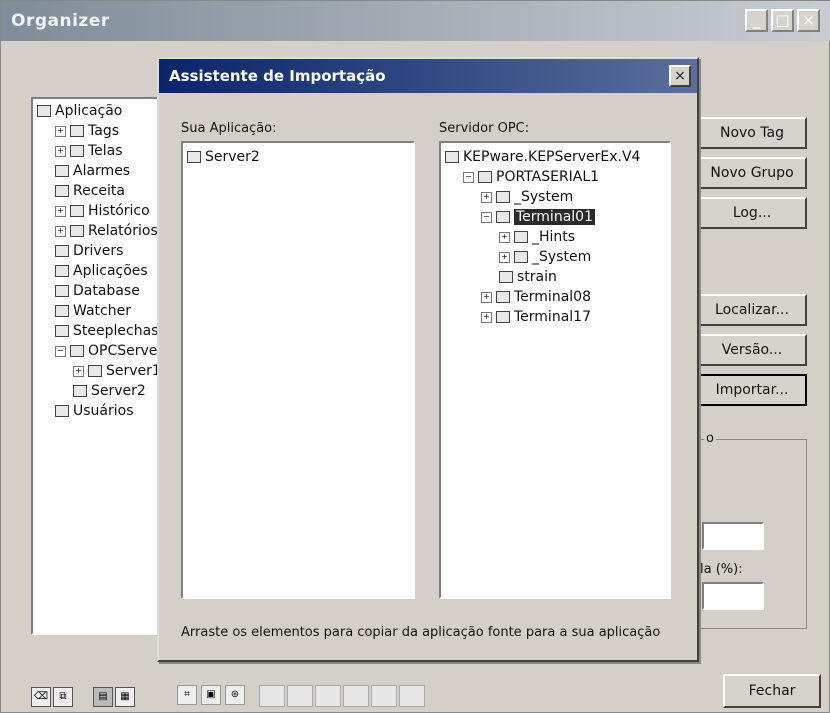 This screenshot has width=830, height=713. Describe the element at coordinates (536, 297) in the screenshot. I see `opc-tree-item: + Terminal08` at that location.